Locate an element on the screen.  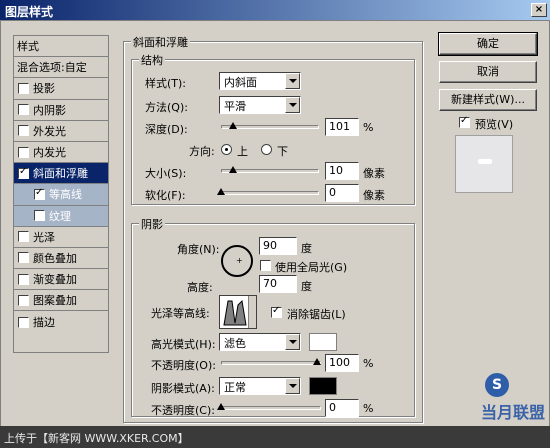
depth-slider-thumb is located at coordinates (233, 125).